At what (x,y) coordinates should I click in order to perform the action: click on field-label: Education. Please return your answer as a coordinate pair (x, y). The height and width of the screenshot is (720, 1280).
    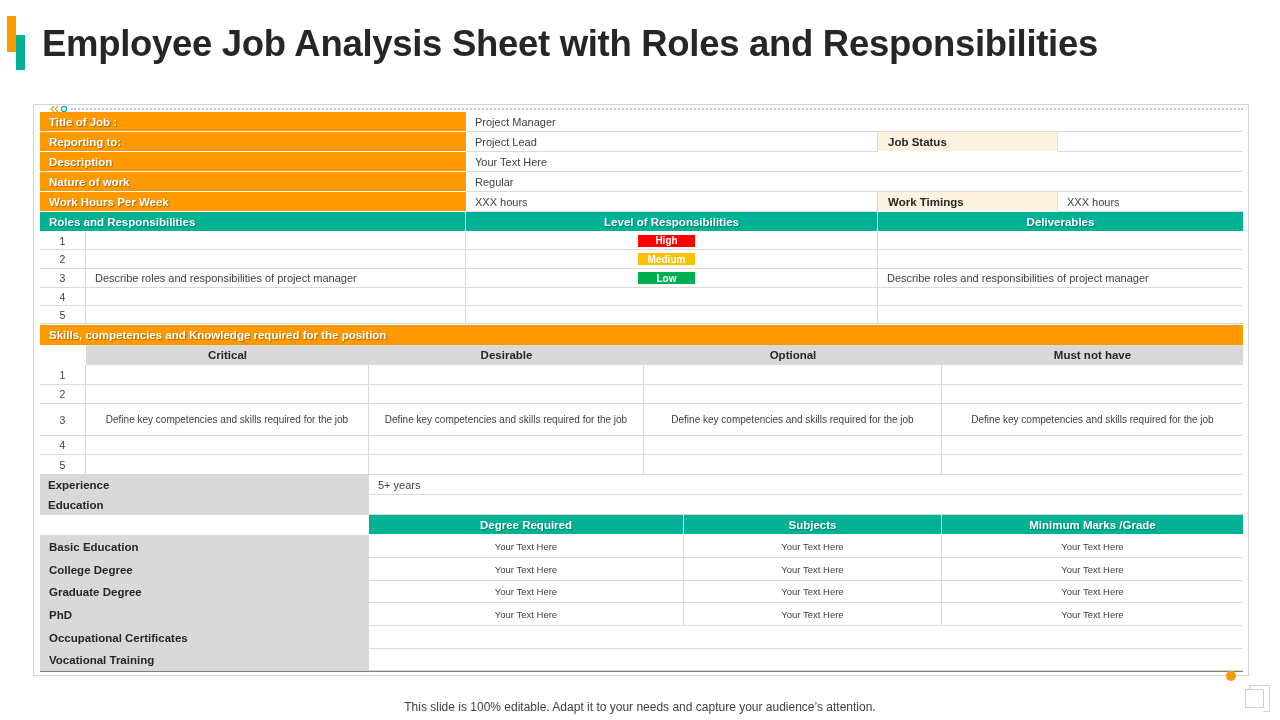
    Looking at the image, I should click on (204, 505).